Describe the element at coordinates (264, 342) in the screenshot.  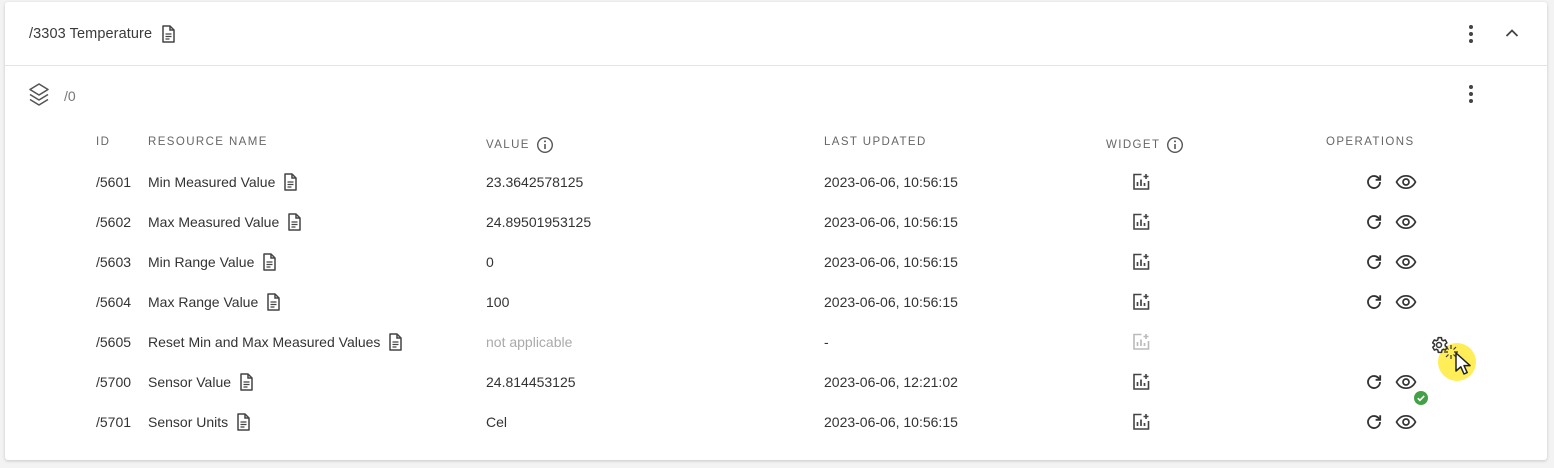
I see `resource-name: Reset Min and Max Measured Values` at that location.